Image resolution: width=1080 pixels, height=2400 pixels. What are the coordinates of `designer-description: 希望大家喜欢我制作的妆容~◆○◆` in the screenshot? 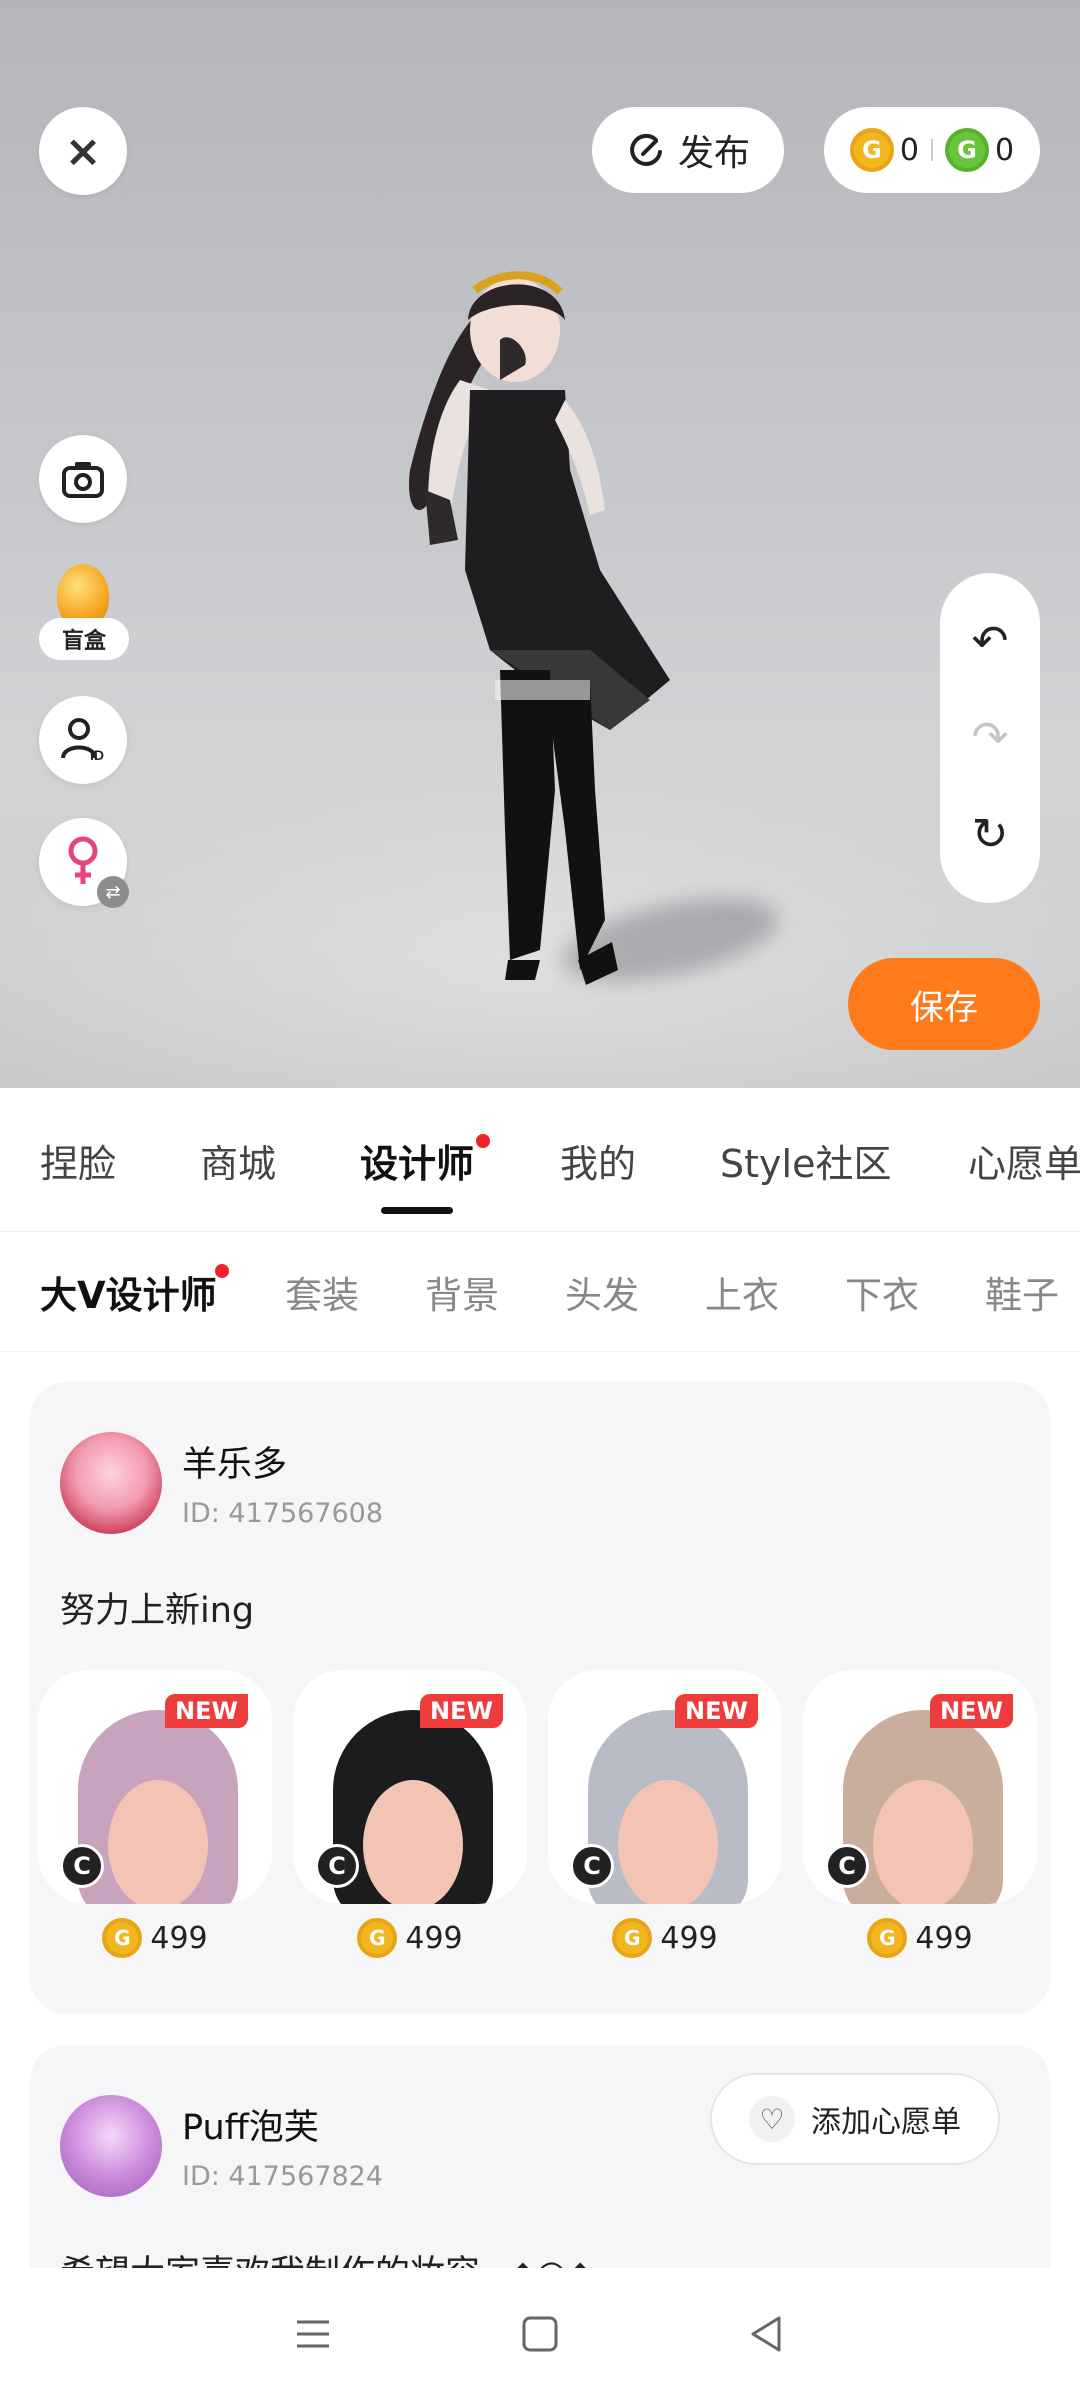 It's located at (327, 2256).